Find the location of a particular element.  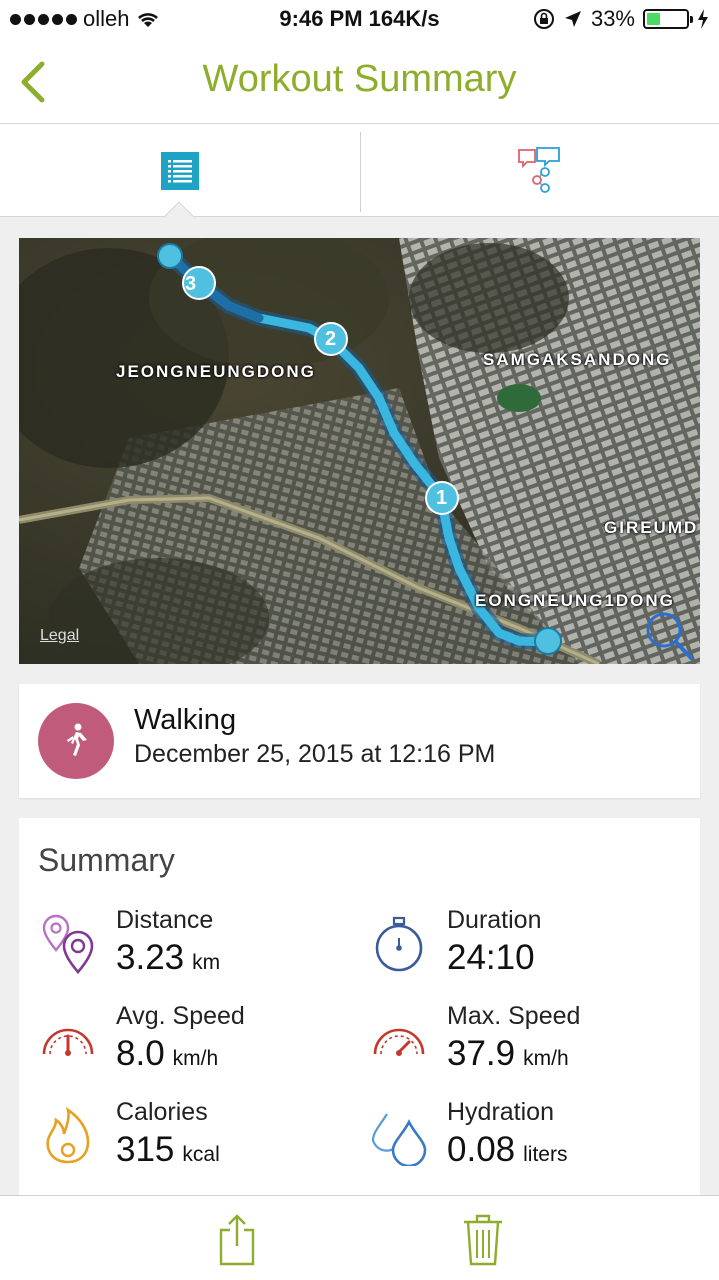

route-marker-3-label: 3 is located at coordinates (191, 284).